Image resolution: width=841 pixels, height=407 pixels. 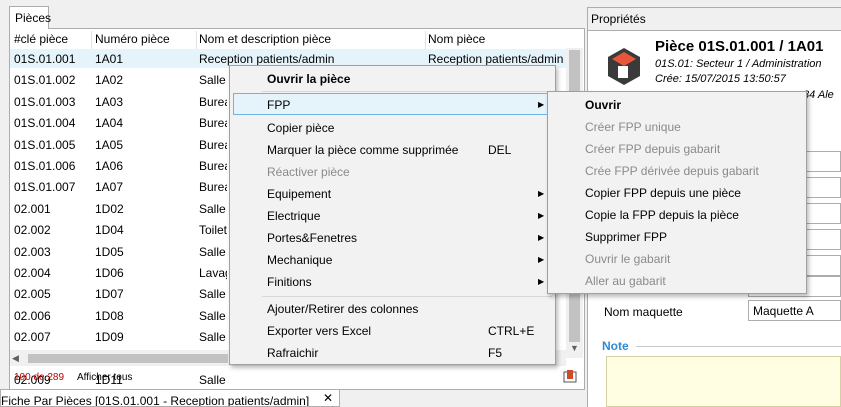 What do you see at coordinates (293, 216) in the screenshot?
I see `menu-item-electrique: Electrique` at bounding box center [293, 216].